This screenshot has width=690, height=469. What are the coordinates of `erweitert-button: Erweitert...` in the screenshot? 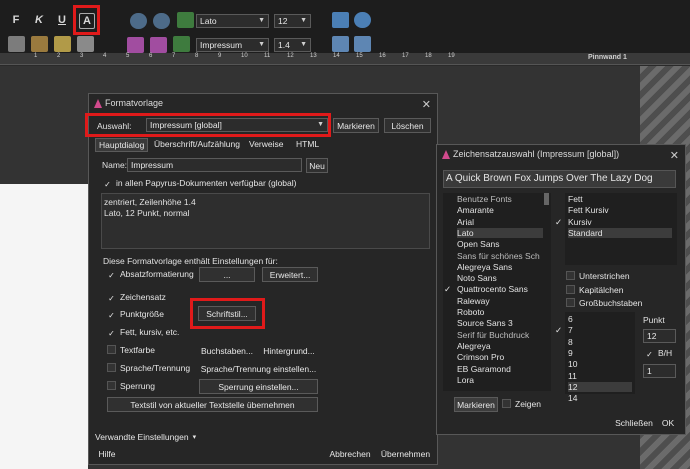 It's located at (290, 274).